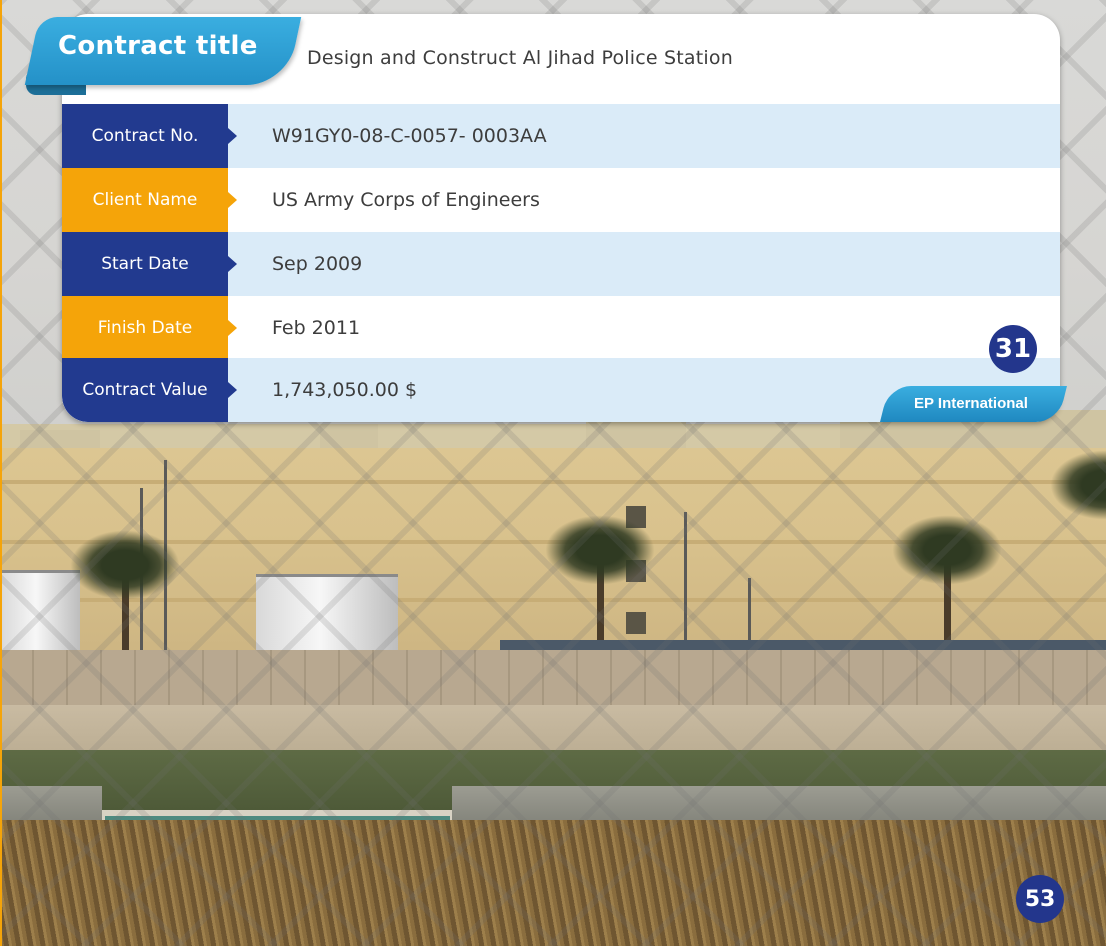  I want to click on contract-number-label: Contract No., so click(149, 136).